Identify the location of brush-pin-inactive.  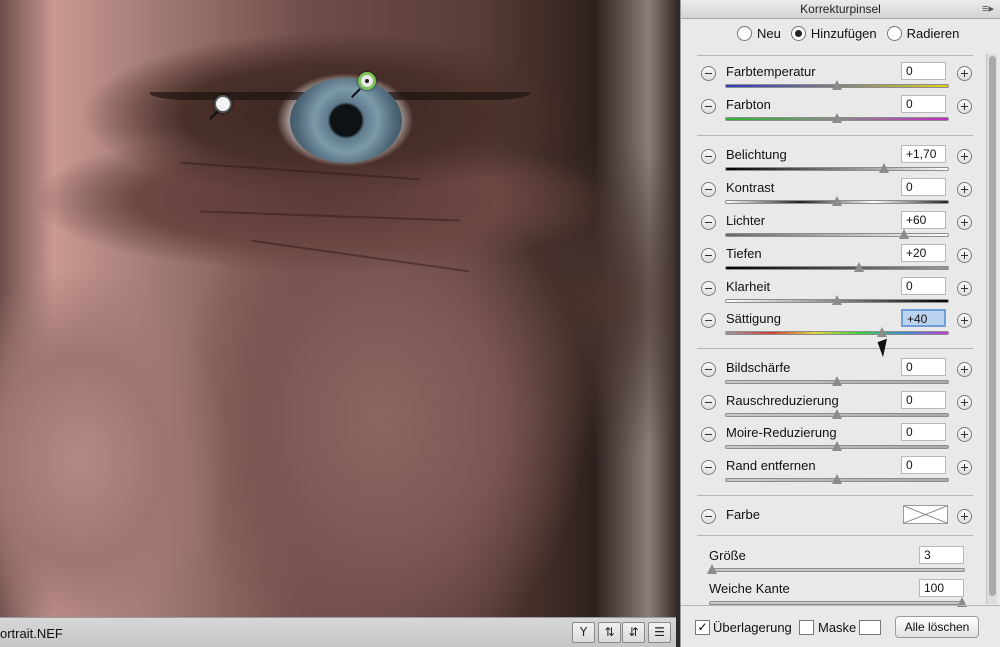
(223, 104).